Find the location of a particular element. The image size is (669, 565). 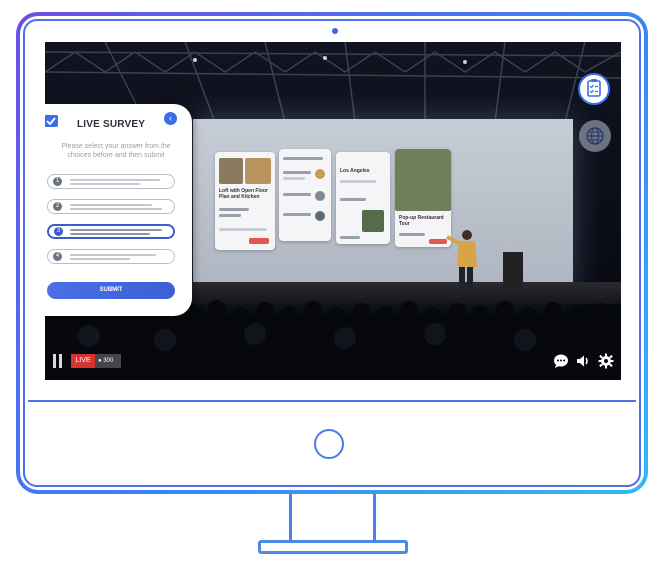

slide-app-card: Loft with Open Floor Plan and Kitchen is located at coordinates (245, 201).